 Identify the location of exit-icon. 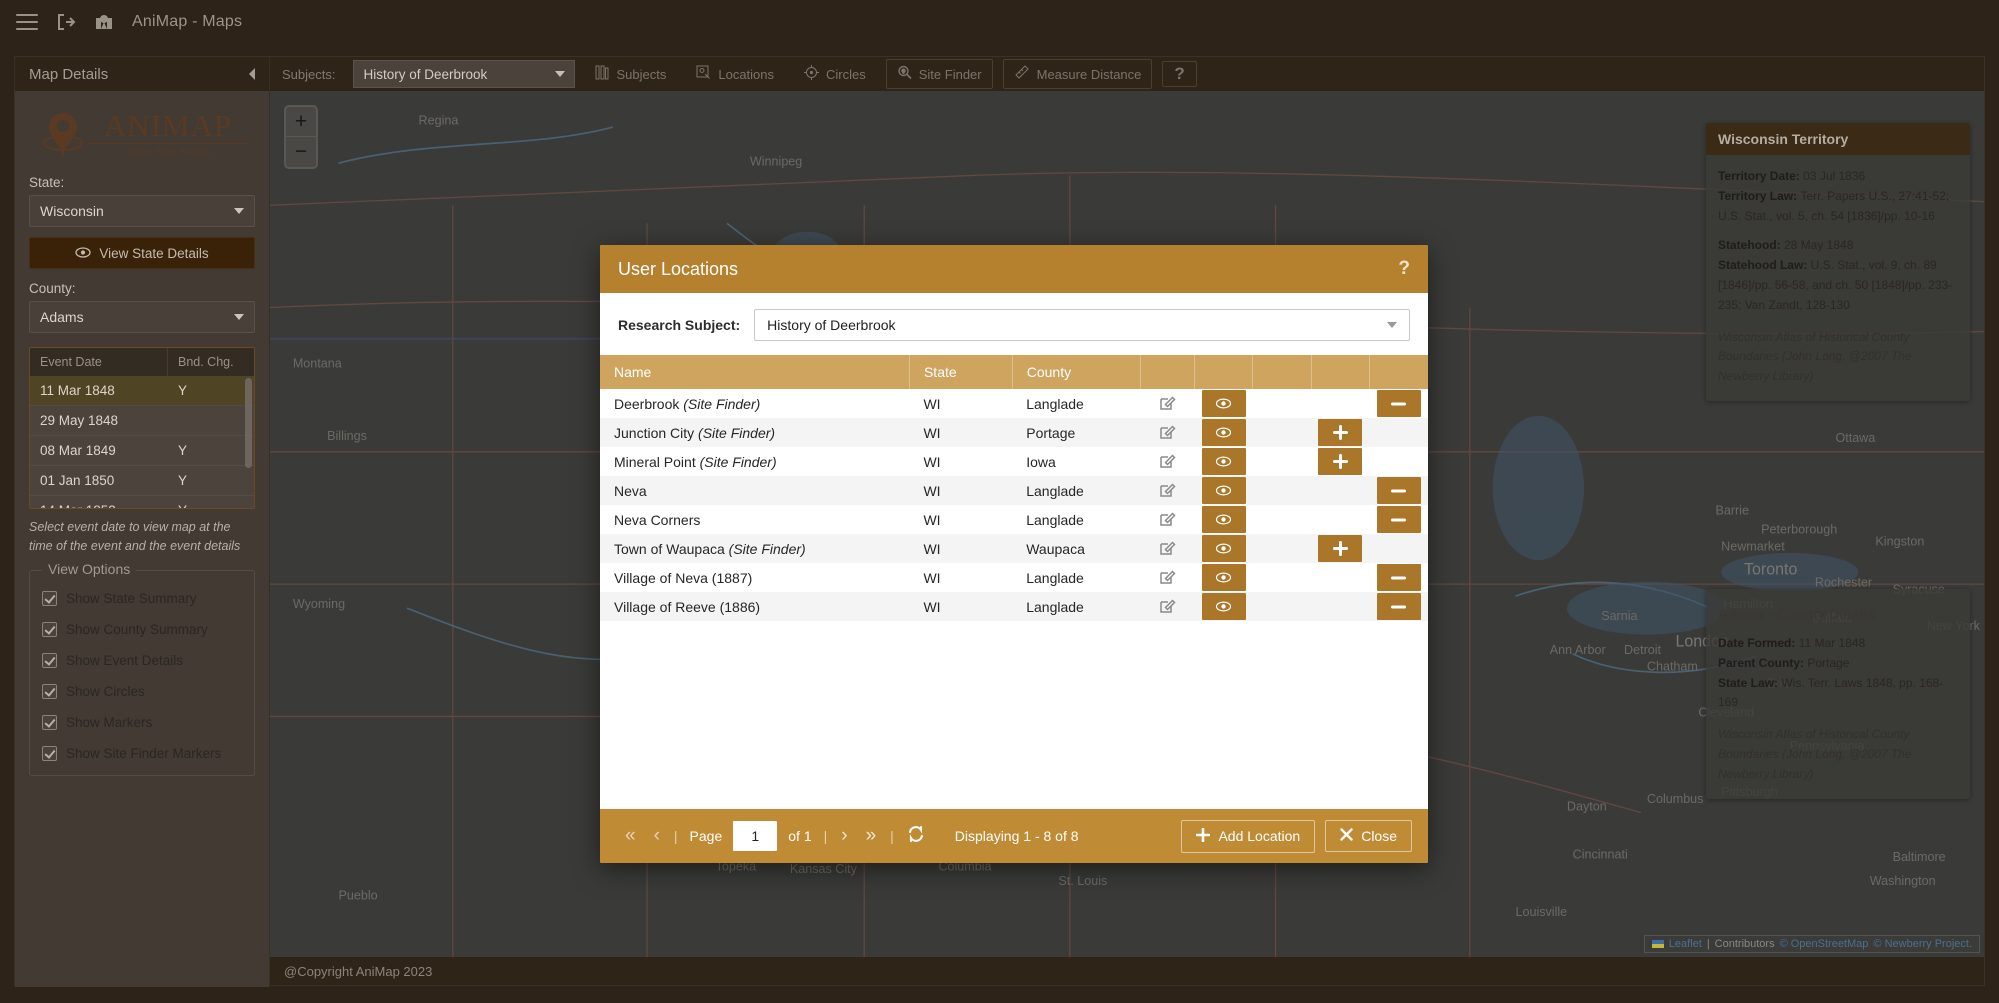
(66, 22).